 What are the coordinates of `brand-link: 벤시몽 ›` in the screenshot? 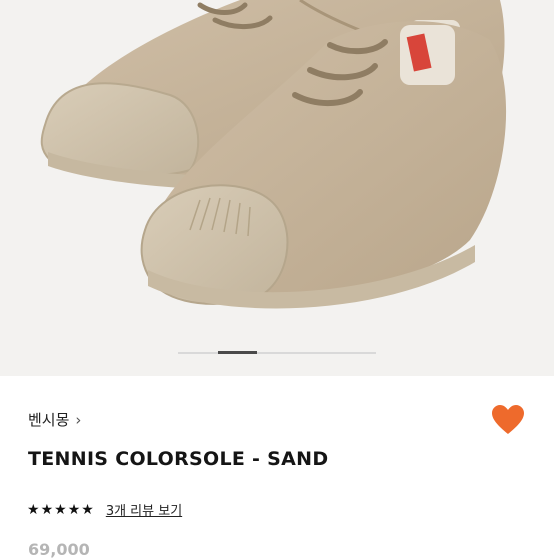 It's located at (54, 419).